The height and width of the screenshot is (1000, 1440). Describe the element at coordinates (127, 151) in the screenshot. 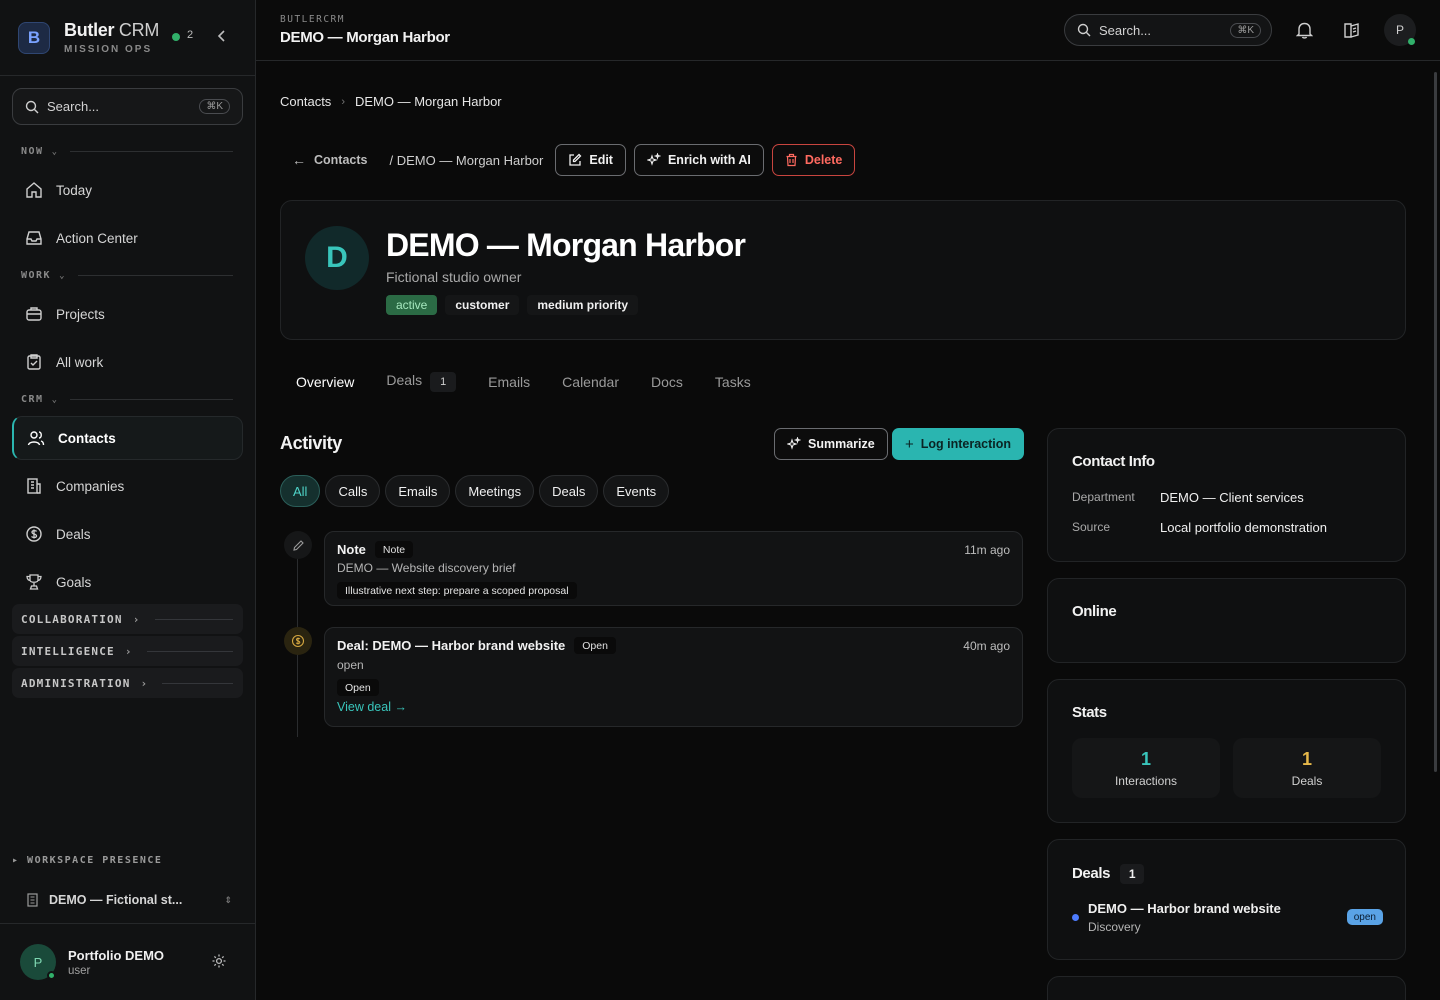

I see `section-now: NOW ⌄` at that location.